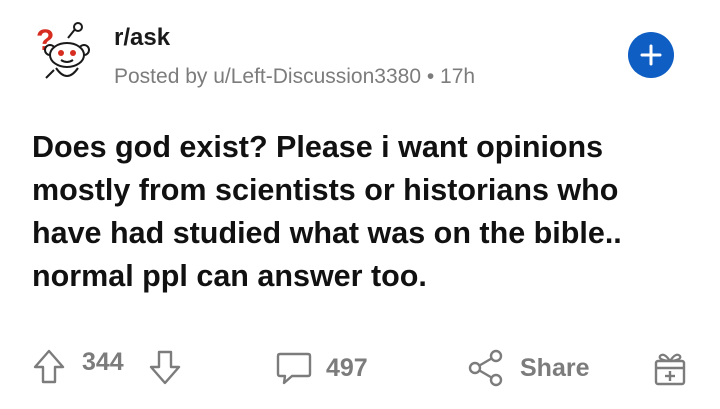 Image resolution: width=720 pixels, height=409 pixels. Describe the element at coordinates (295, 76) in the screenshot. I see `post-meta: Posted by u/Left-Discussion3380 • 17h` at that location.